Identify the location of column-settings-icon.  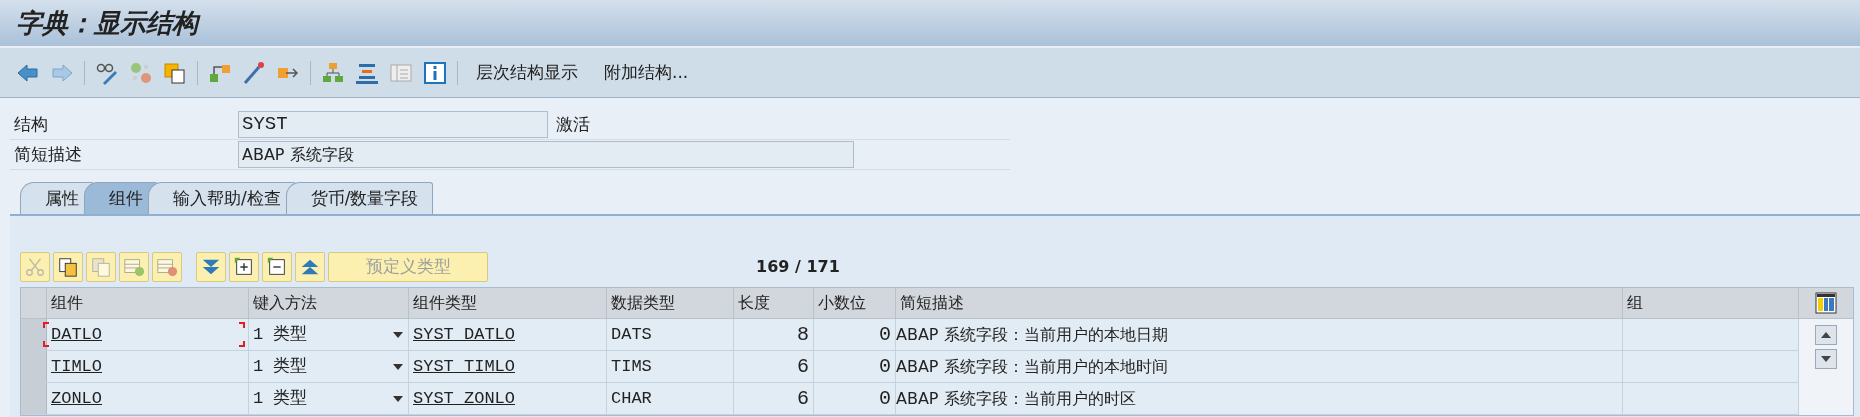
(1826, 303).